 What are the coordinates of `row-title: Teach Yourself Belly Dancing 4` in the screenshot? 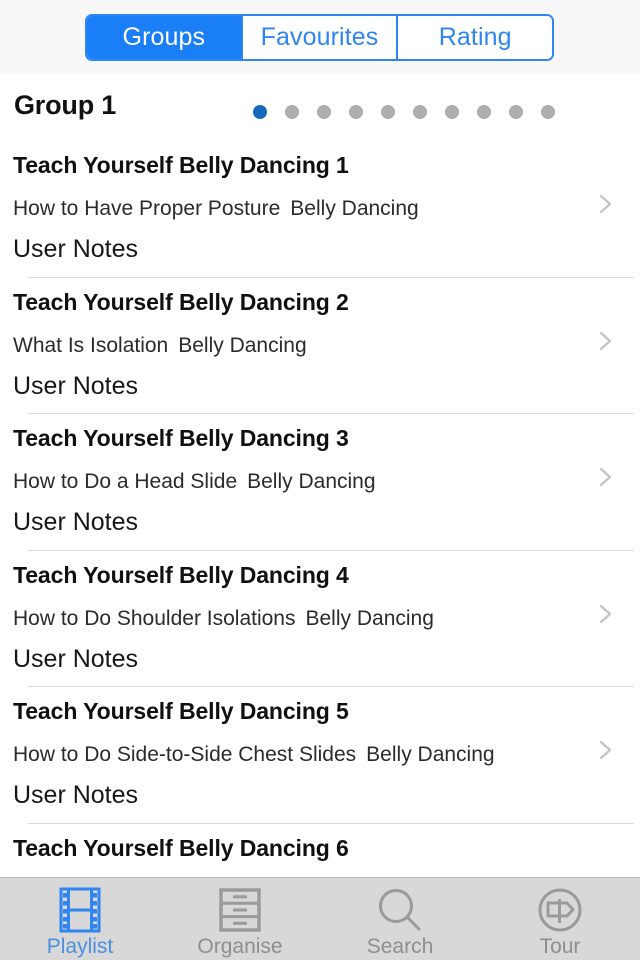 It's located at (181, 574).